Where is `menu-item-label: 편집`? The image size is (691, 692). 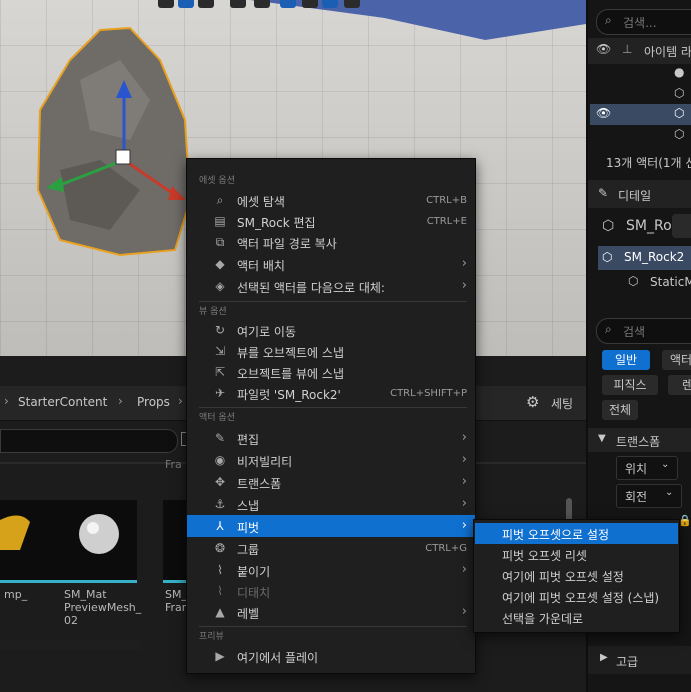 menu-item-label: 편집 is located at coordinates (248, 440).